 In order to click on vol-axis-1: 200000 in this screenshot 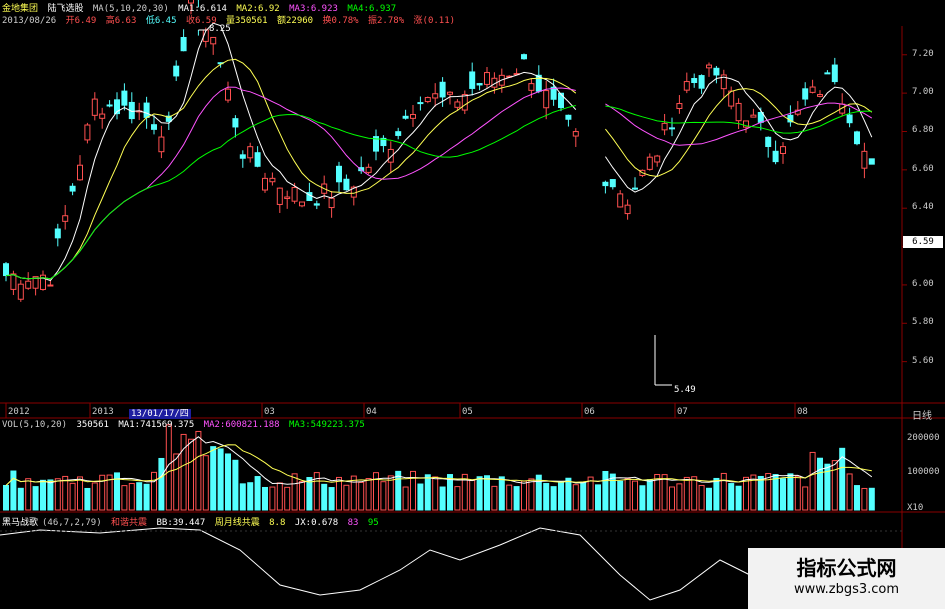, I will do `click(923, 438)`.